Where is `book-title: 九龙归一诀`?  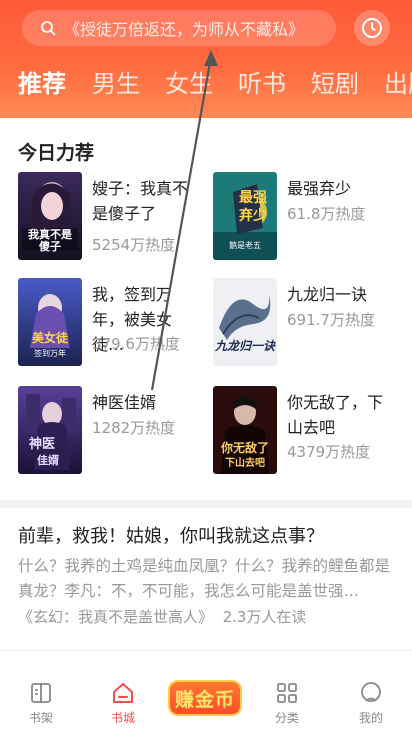 book-title: 九龙归一诀 is located at coordinates (327, 294).